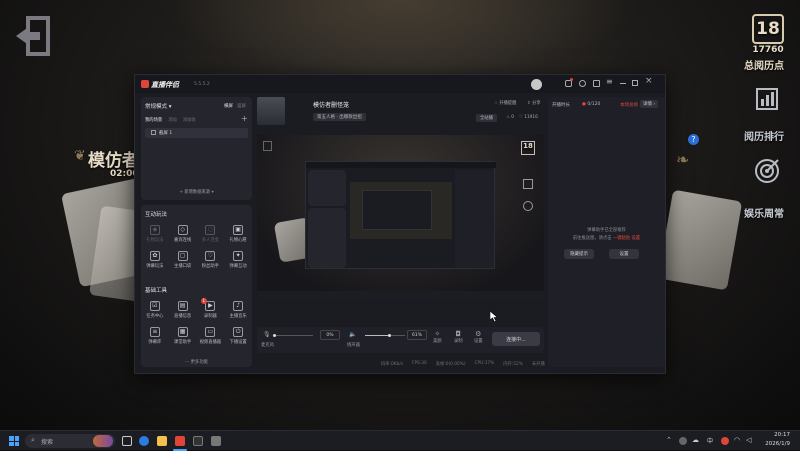  I want to click on scene-item: 截屏 1, so click(196, 133).